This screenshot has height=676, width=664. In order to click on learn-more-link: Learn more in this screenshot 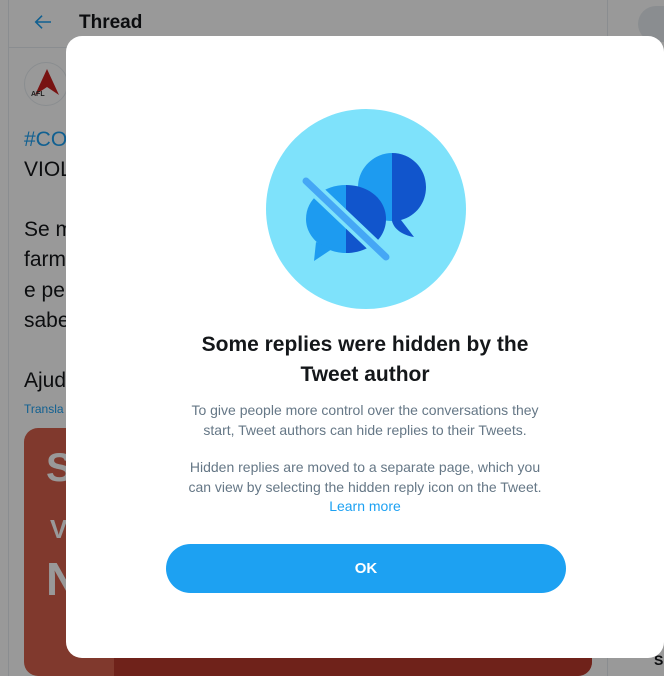, I will do `click(365, 506)`.